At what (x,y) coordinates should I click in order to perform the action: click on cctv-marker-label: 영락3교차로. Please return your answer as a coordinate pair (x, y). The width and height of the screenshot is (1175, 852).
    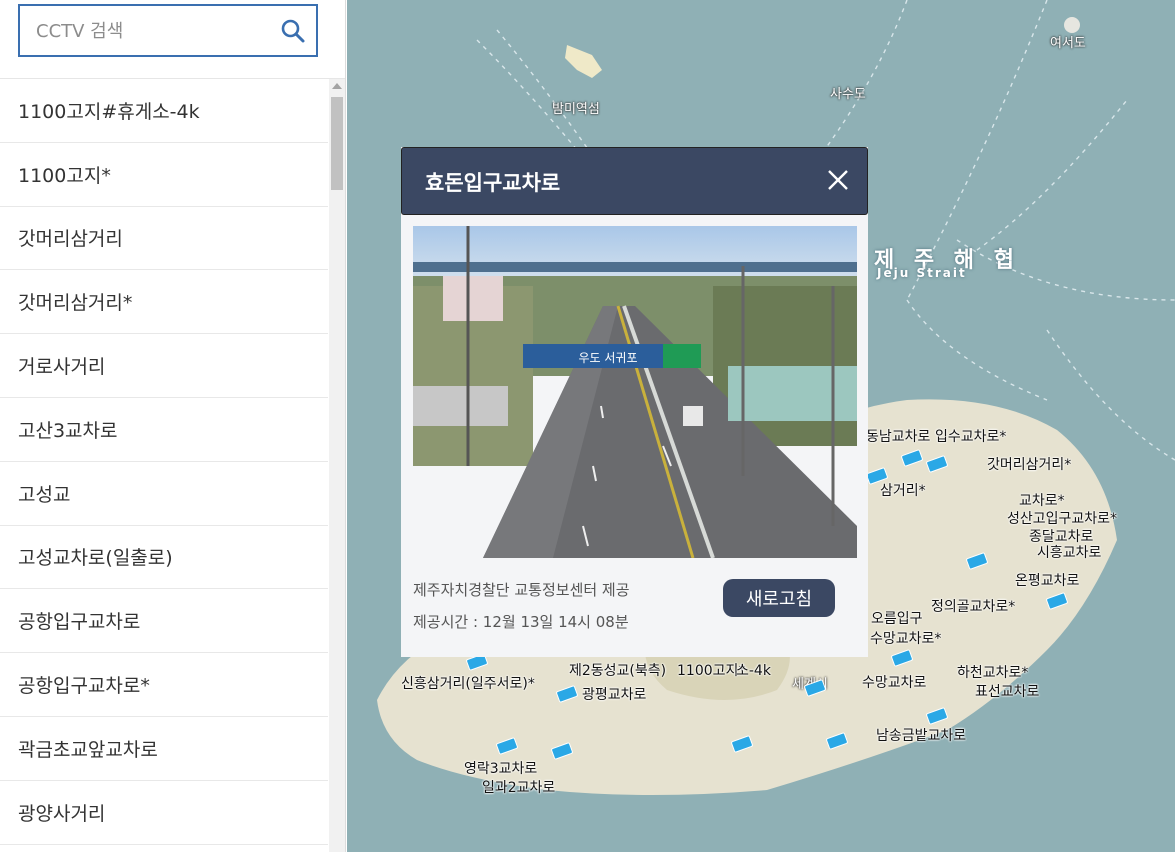
    Looking at the image, I should click on (500, 768).